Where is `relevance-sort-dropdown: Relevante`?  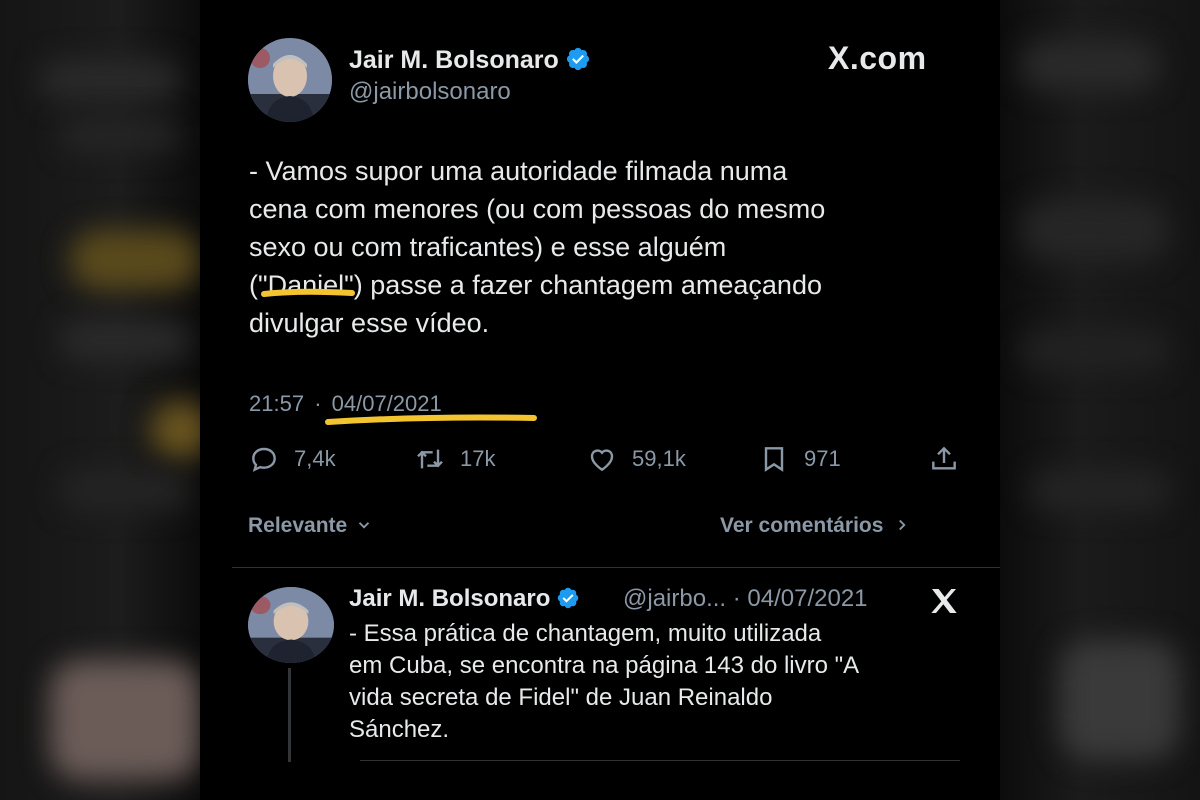 relevance-sort-dropdown: Relevante is located at coordinates (310, 526).